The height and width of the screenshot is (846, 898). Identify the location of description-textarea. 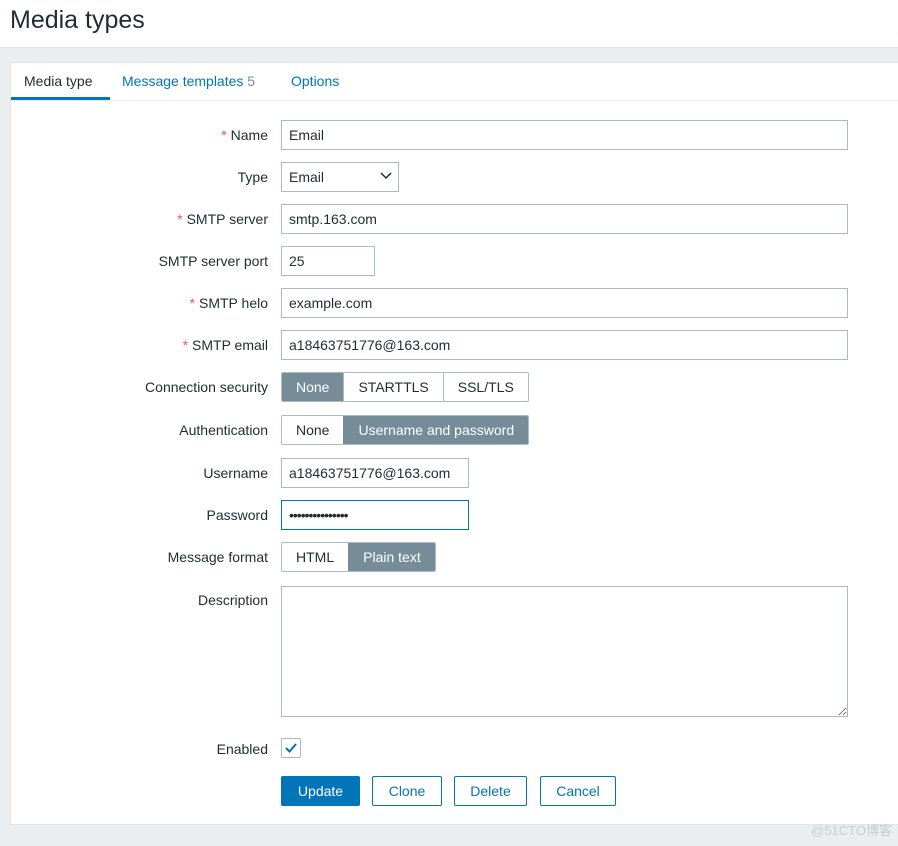
(564, 651).